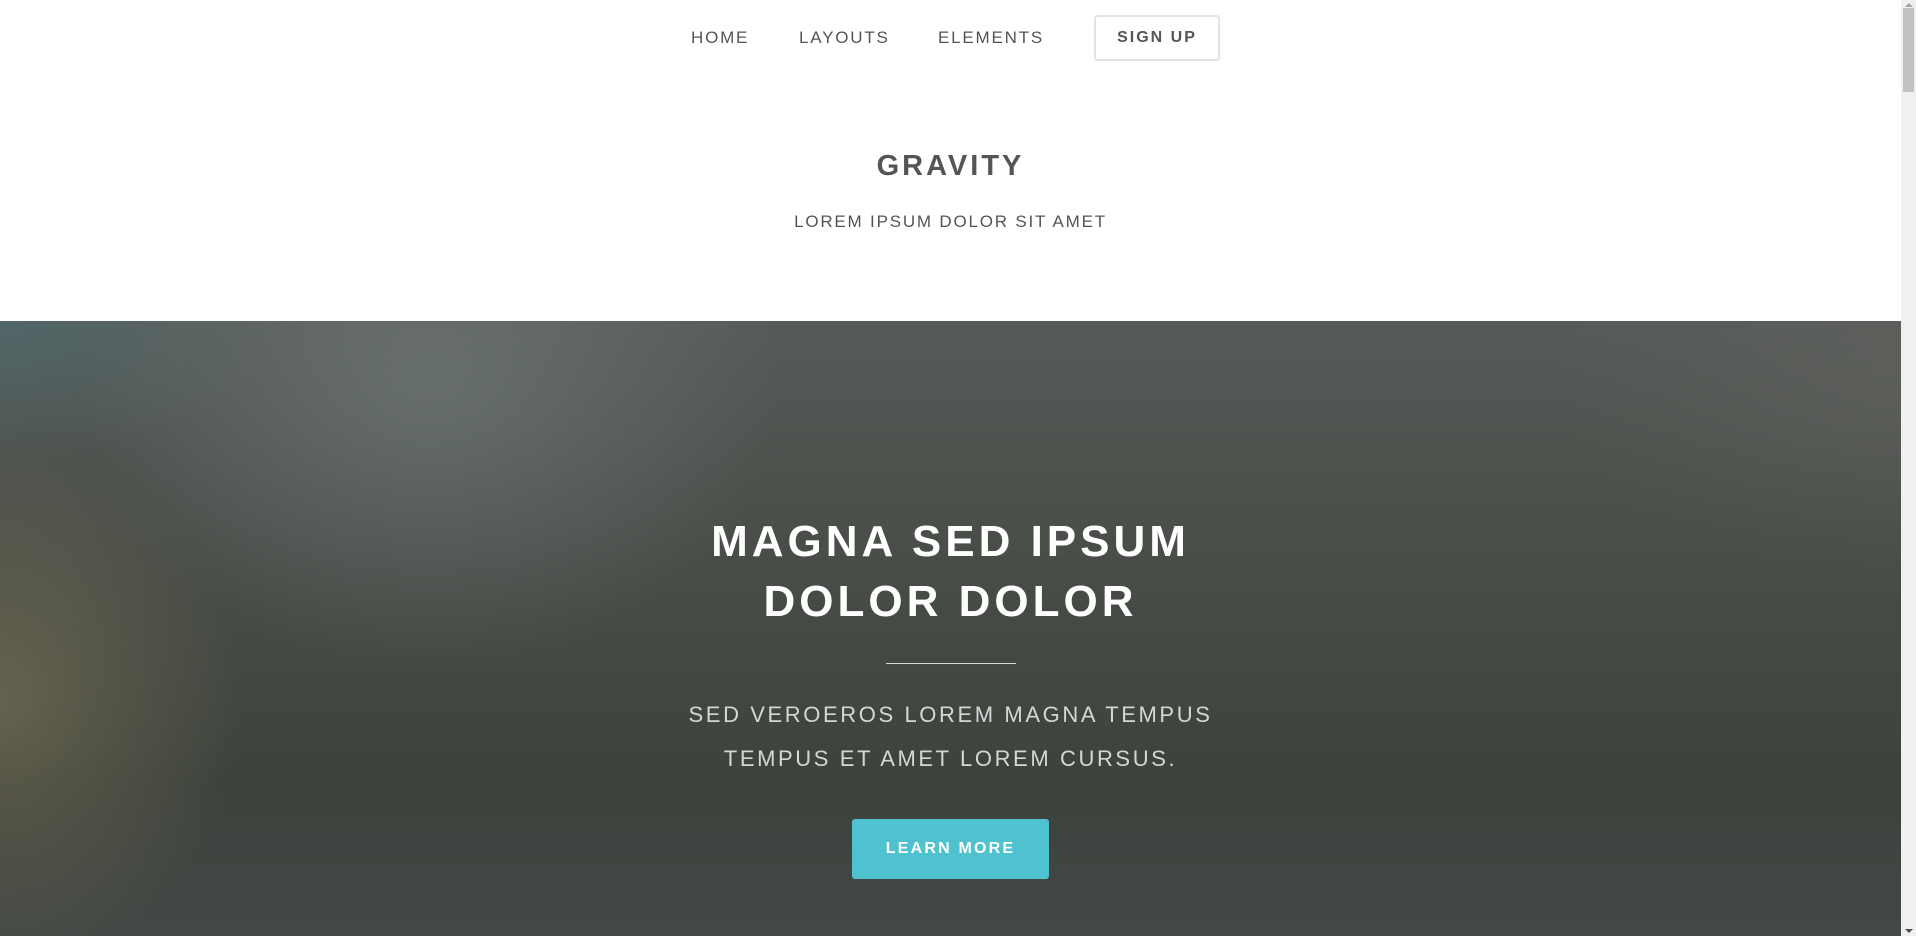 This screenshot has width=1916, height=936. Describe the element at coordinates (844, 38) in the screenshot. I see `nav-layouts: LAYOUTS` at that location.